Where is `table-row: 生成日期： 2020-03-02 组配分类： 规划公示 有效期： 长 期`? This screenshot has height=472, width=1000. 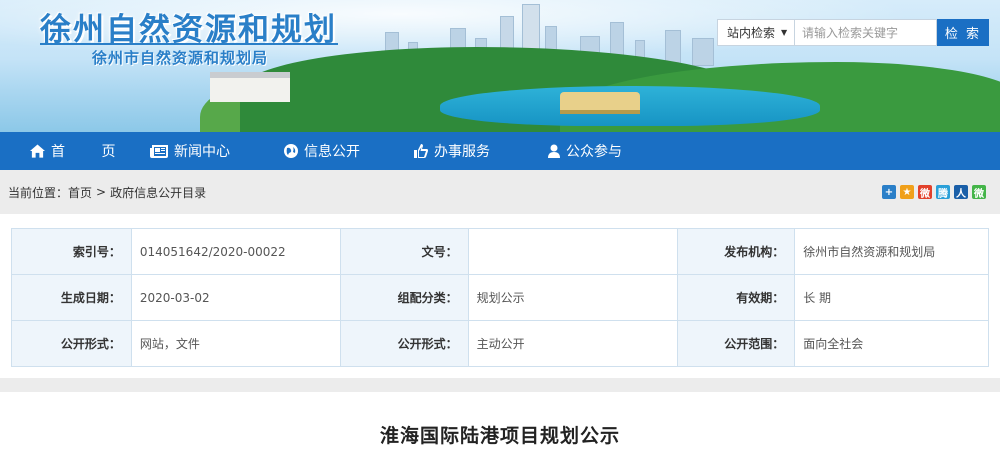 table-row: 生成日期： 2020-03-02 组配分类： 规划公示 有效期： 长 期 is located at coordinates (500, 297).